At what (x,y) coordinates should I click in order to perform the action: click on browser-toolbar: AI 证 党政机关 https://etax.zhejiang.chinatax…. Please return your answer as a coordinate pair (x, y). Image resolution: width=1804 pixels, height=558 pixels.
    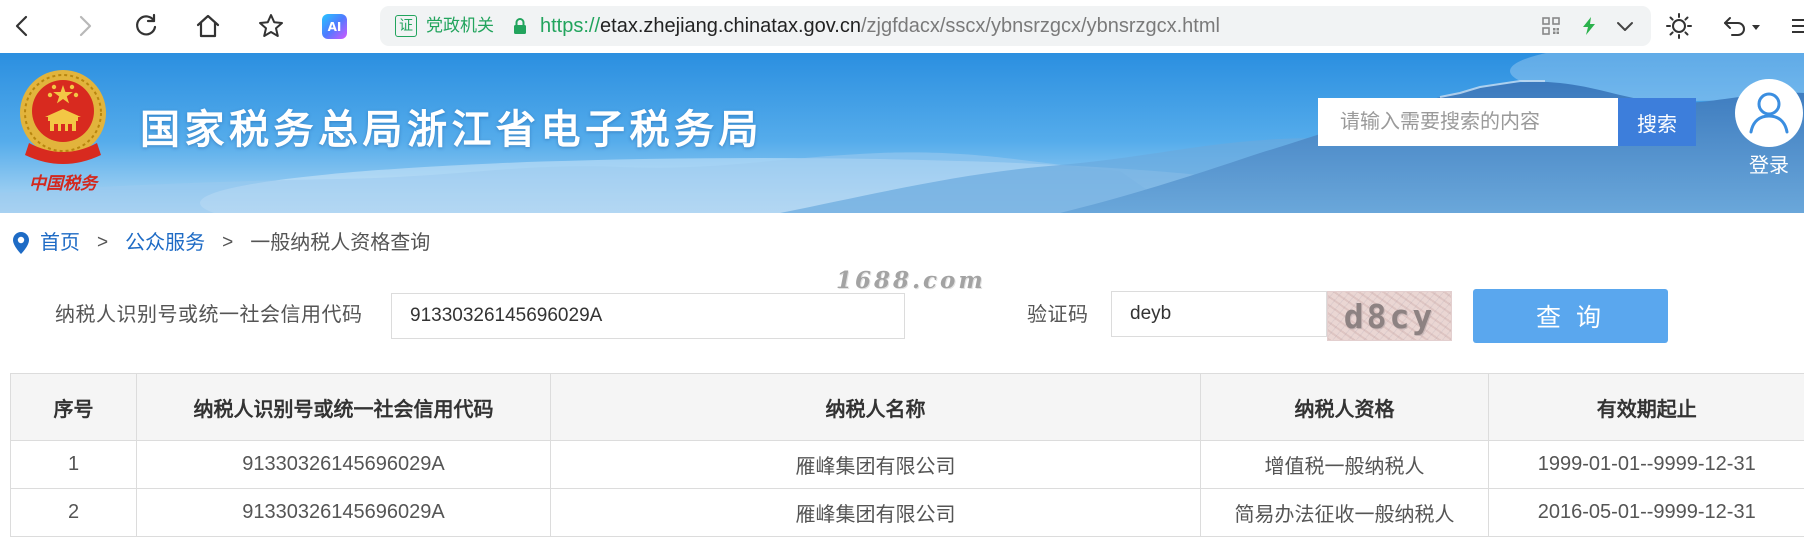
    Looking at the image, I should click on (902, 26).